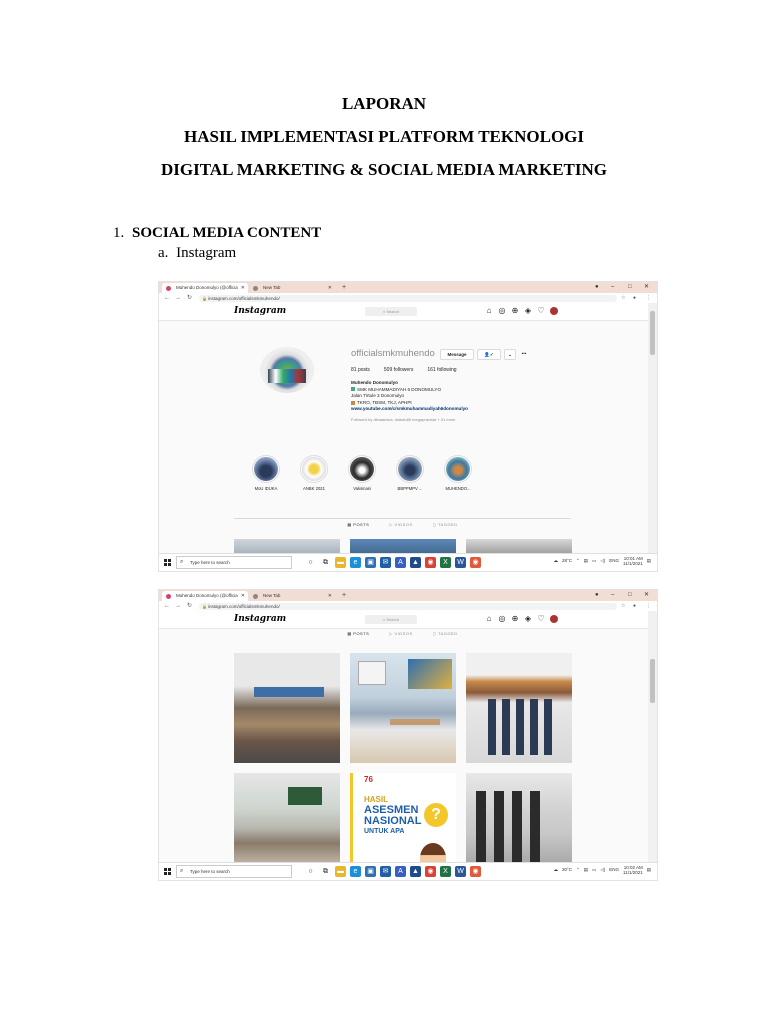 This screenshot has height=1024, width=768. Describe the element at coordinates (370, 871) in the screenshot. I see `store-icon: ▣` at that location.